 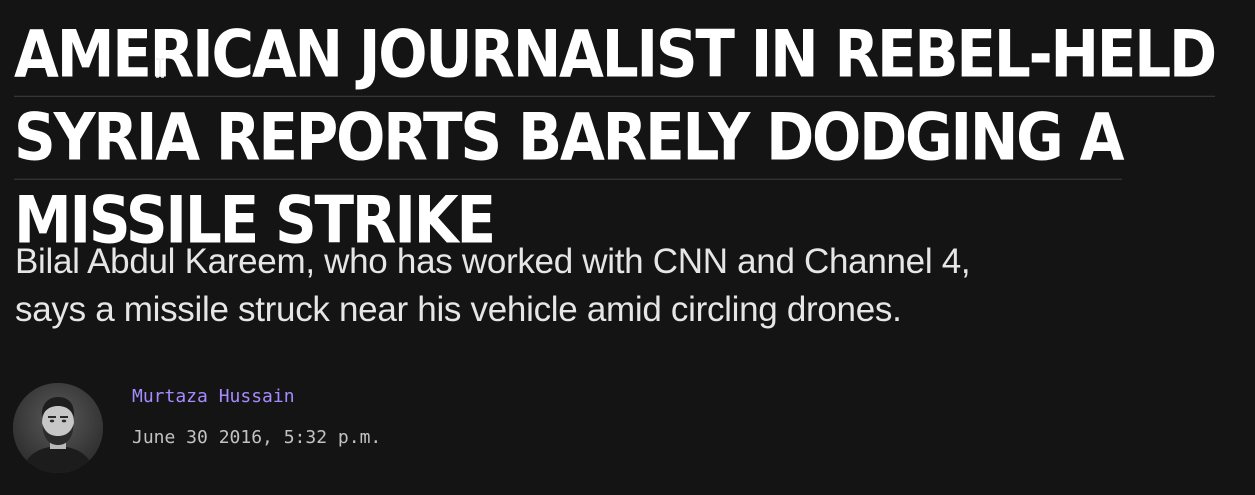 What do you see at coordinates (213, 397) in the screenshot?
I see `author-link: Murtaza Hussain` at bounding box center [213, 397].